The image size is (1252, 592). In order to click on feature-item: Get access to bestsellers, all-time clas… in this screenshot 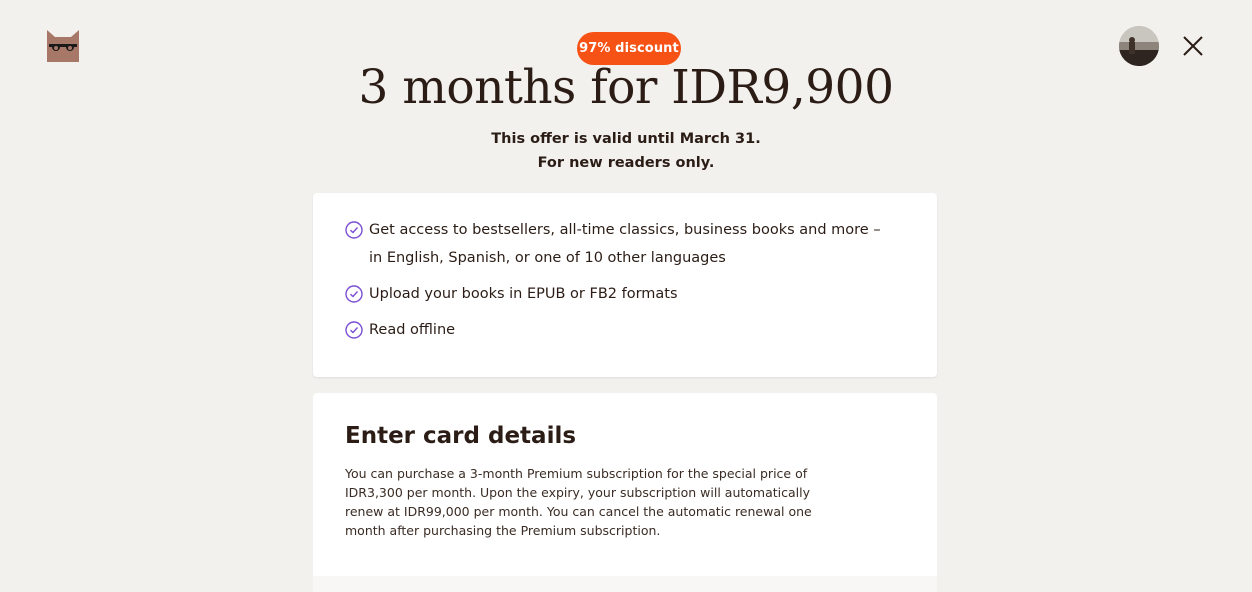, I will do `click(617, 244)`.